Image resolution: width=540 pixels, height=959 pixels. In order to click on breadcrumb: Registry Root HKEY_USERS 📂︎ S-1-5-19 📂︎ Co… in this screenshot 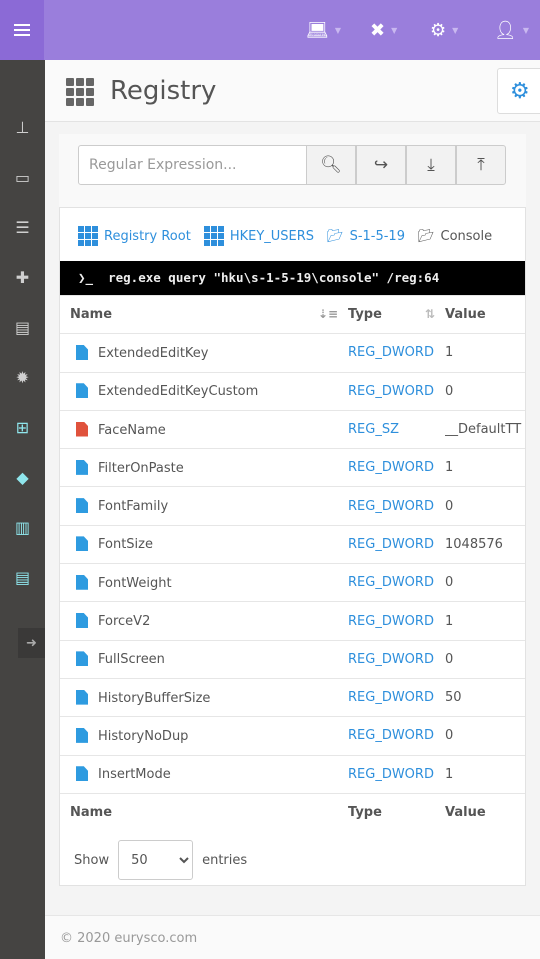, I will do `click(285, 236)`.